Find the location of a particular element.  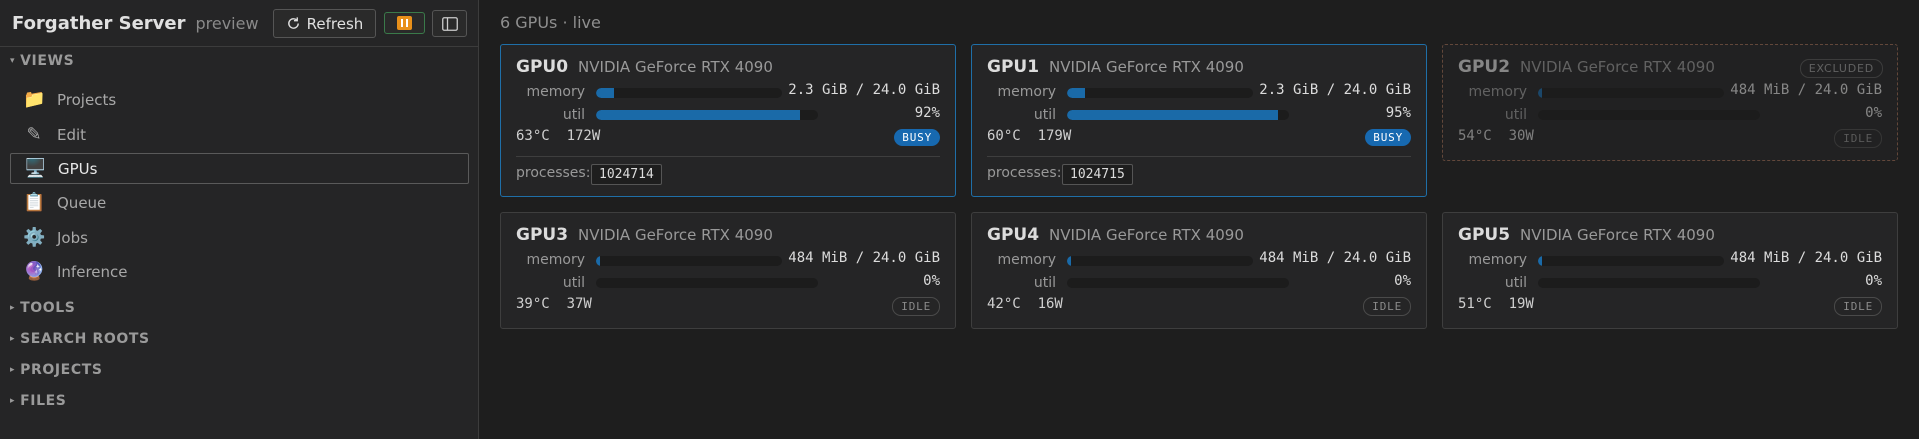

temperature-value: 54°C is located at coordinates (1475, 136).